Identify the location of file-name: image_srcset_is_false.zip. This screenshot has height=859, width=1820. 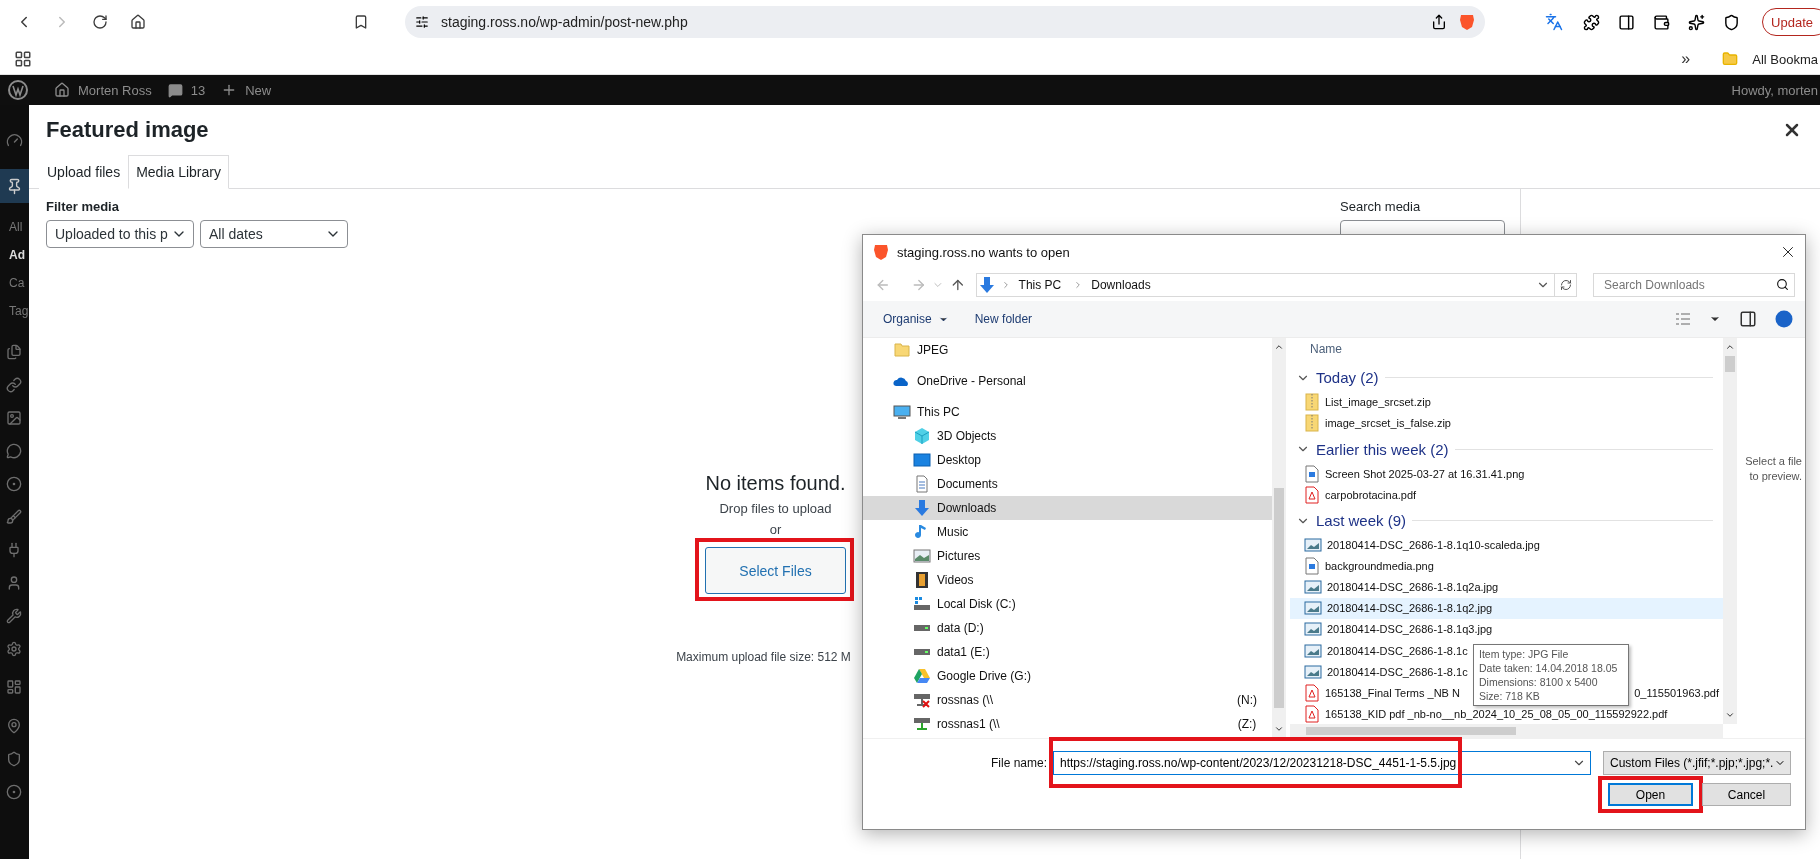
(1388, 423).